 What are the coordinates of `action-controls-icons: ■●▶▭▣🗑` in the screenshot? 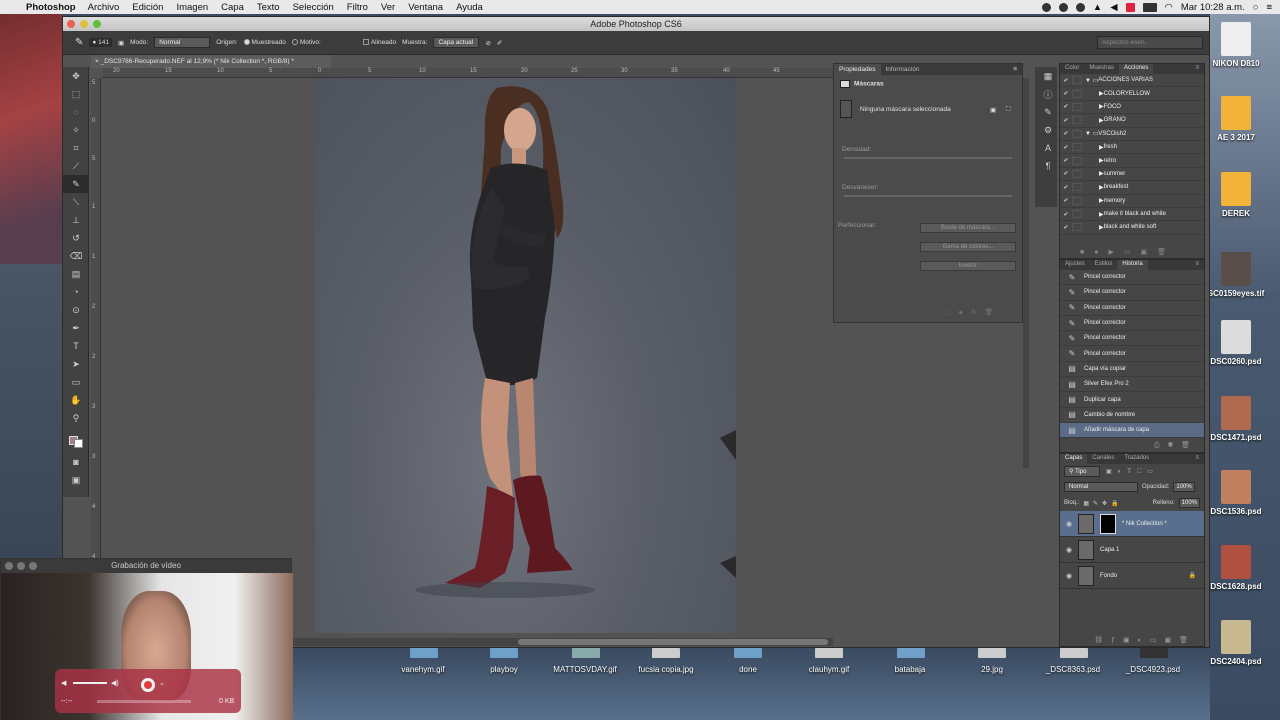 It's located at (1128, 252).